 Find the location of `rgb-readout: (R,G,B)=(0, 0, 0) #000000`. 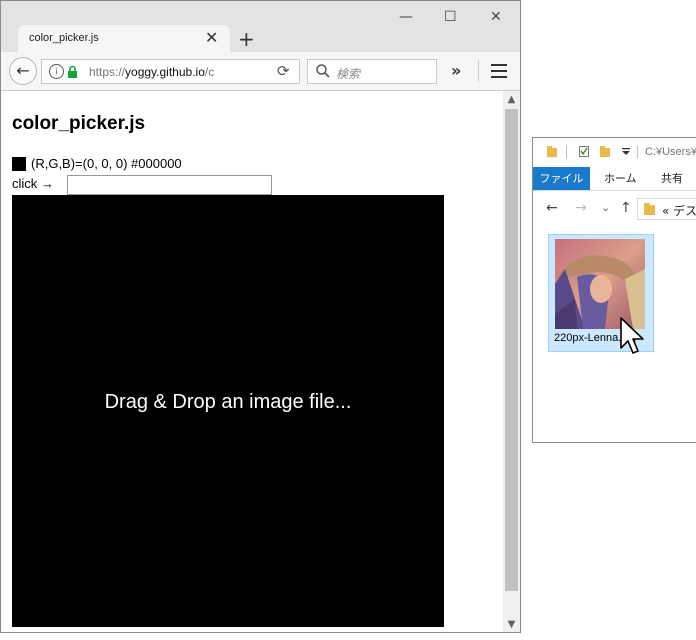

rgb-readout: (R,G,B)=(0, 0, 0) #000000 is located at coordinates (106, 163).